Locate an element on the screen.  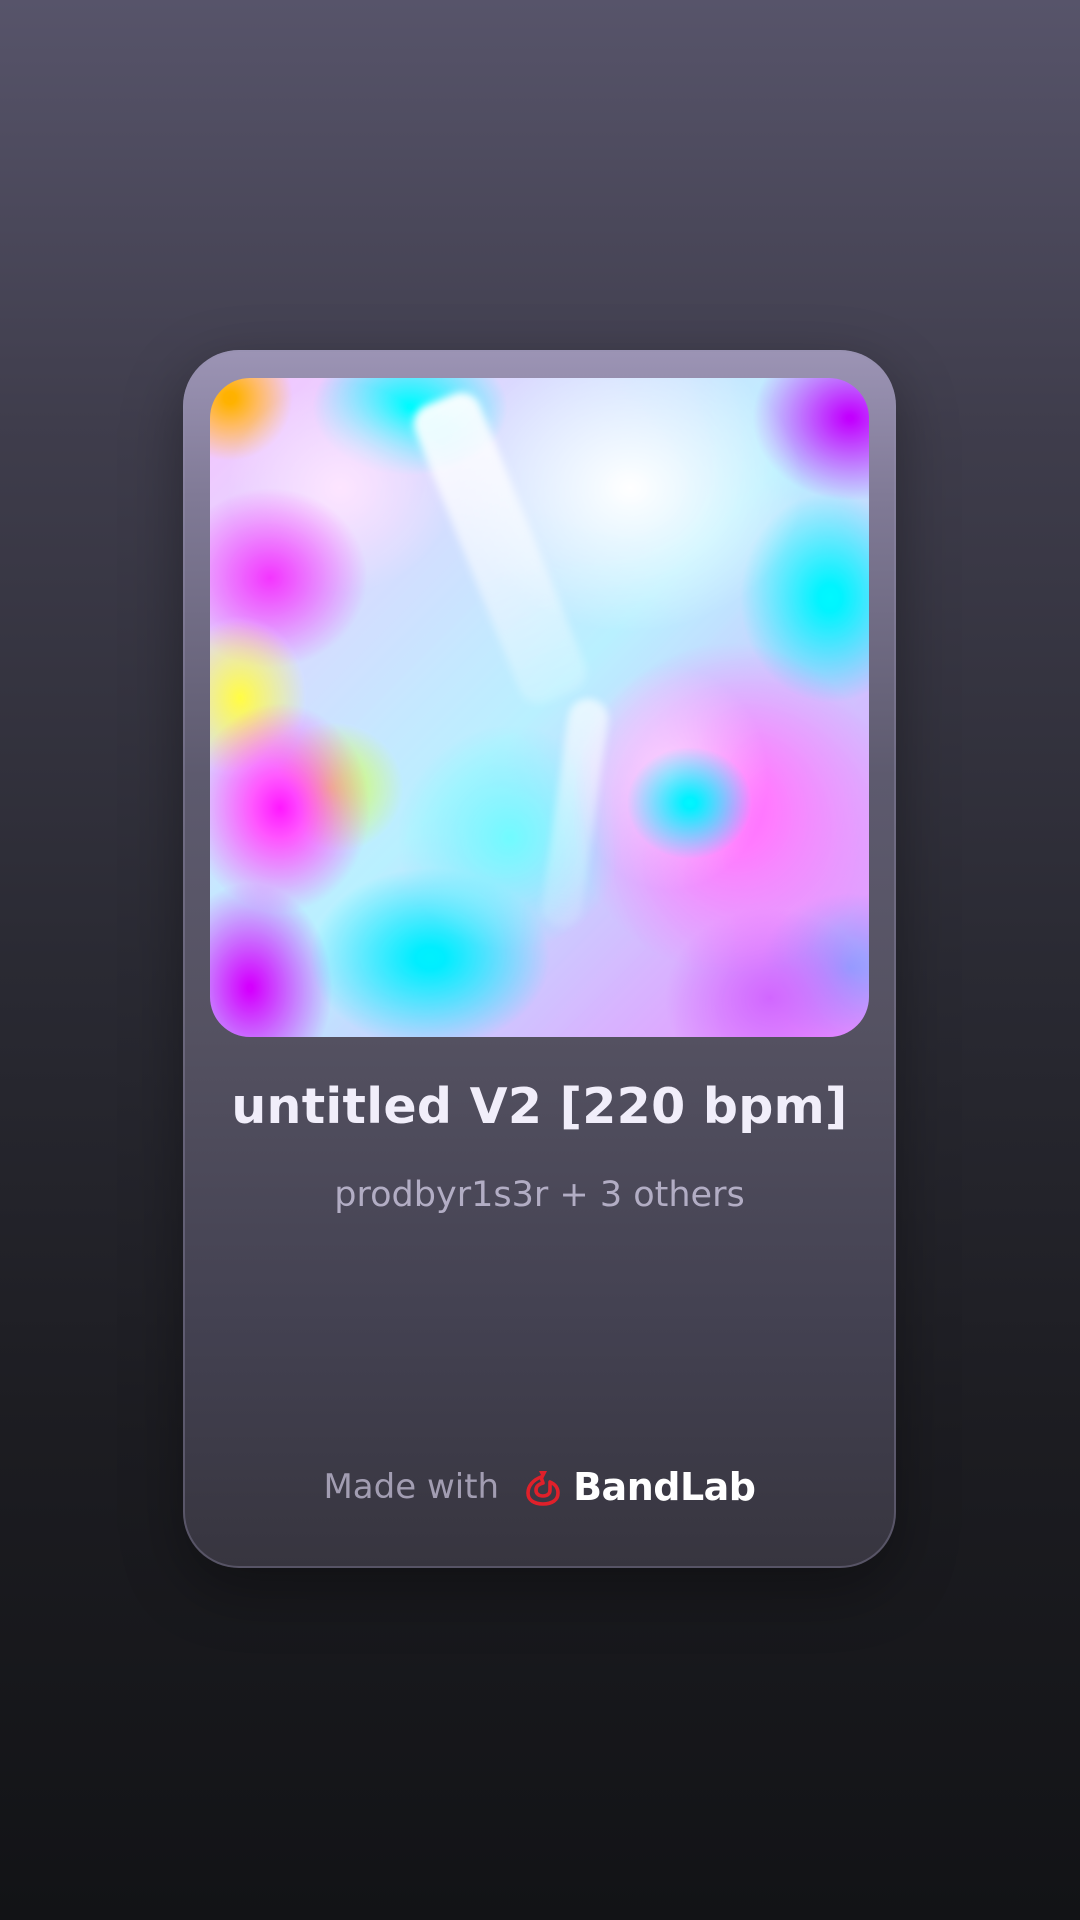
made-with-footer: Made with BandLab is located at coordinates (539, 1487).